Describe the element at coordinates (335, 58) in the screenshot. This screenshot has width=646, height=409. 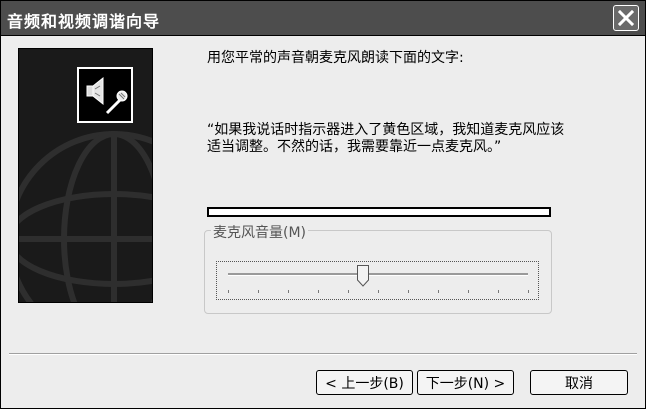
I see `instruction-text: 用您平常的声音朝麦克风朗读下面的文字:` at that location.